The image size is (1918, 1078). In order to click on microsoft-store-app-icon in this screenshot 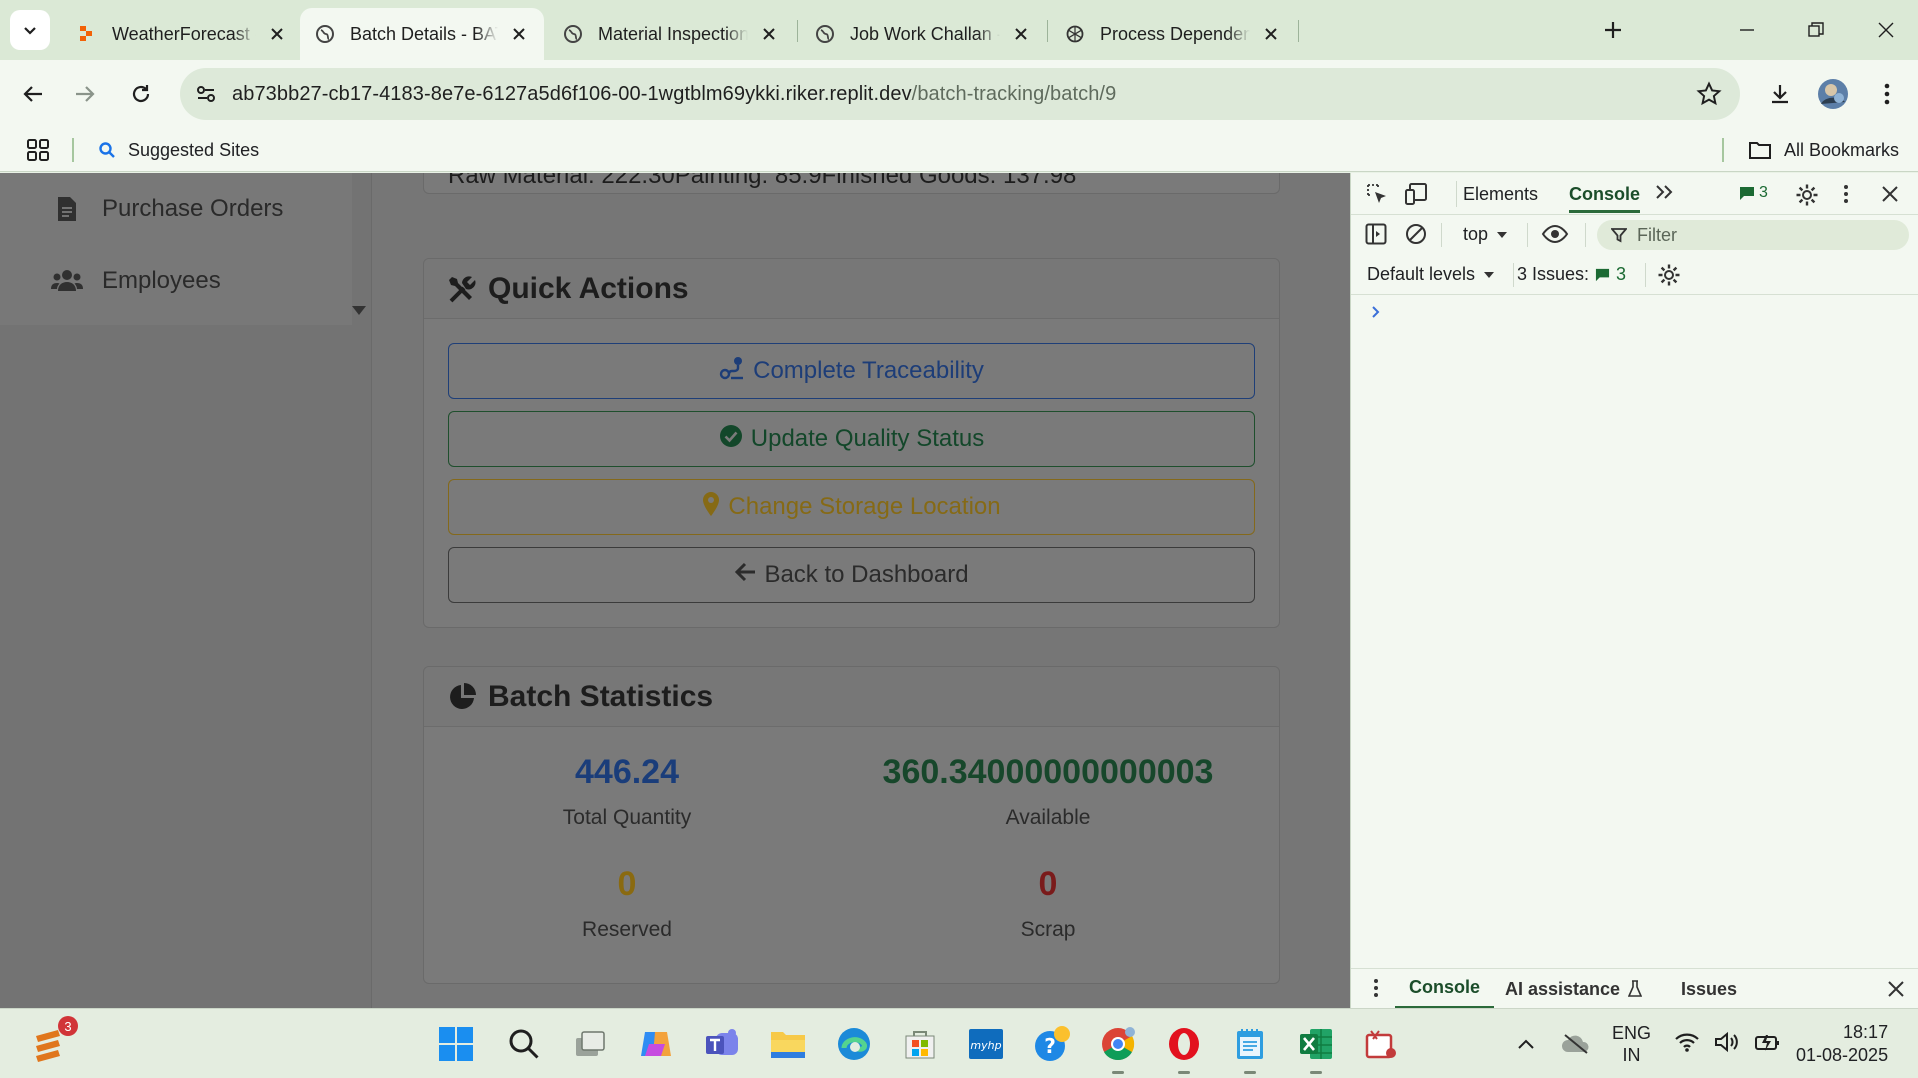, I will do `click(920, 1044)`.